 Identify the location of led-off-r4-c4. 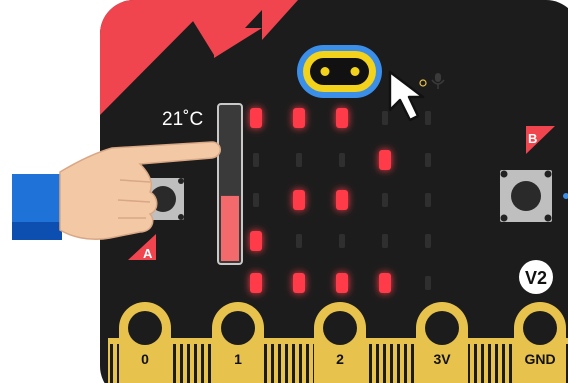
(428, 283).